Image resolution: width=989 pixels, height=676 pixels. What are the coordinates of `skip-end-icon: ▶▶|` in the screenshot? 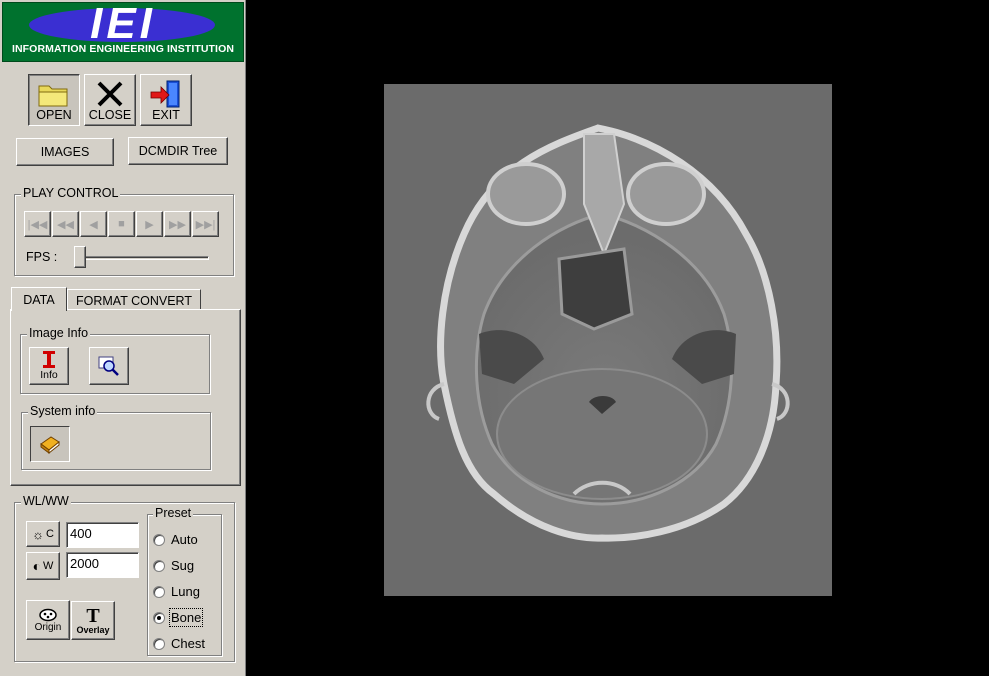 It's located at (205, 224).